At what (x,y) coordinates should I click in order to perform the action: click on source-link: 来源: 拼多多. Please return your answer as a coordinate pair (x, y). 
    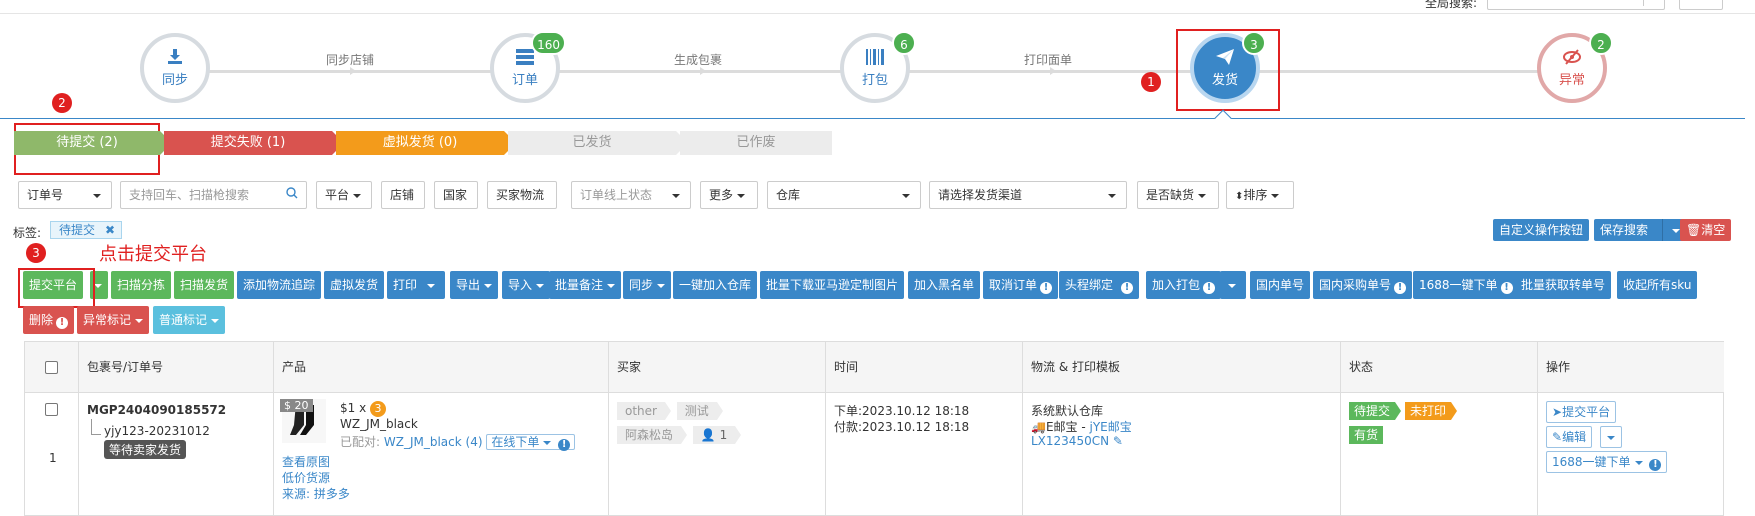
    Looking at the image, I should click on (316, 493).